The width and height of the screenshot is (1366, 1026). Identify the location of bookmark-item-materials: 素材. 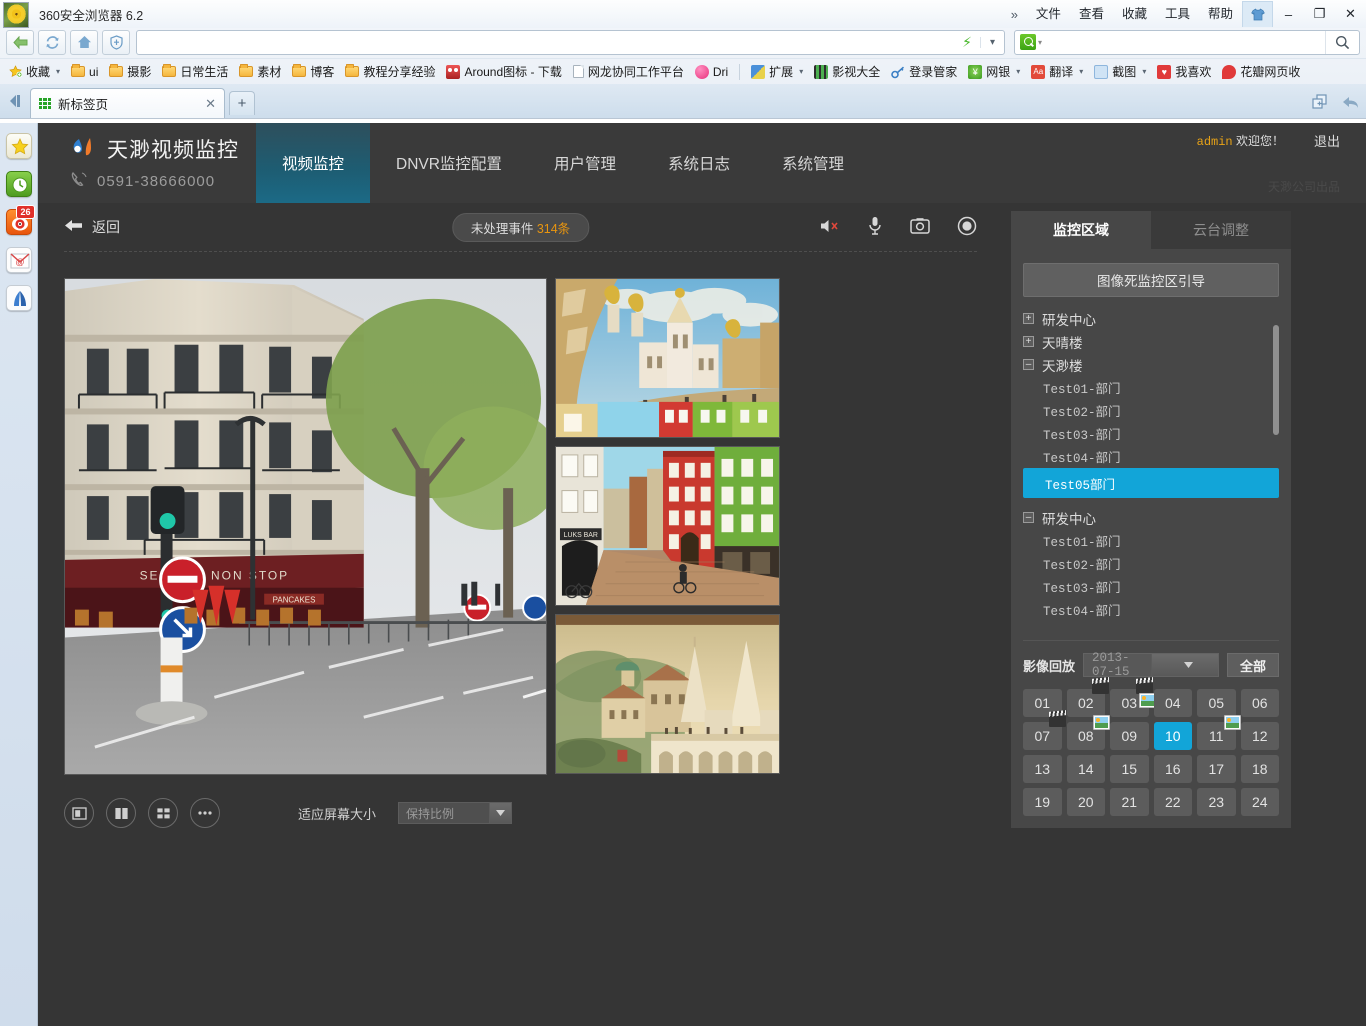
(260, 71).